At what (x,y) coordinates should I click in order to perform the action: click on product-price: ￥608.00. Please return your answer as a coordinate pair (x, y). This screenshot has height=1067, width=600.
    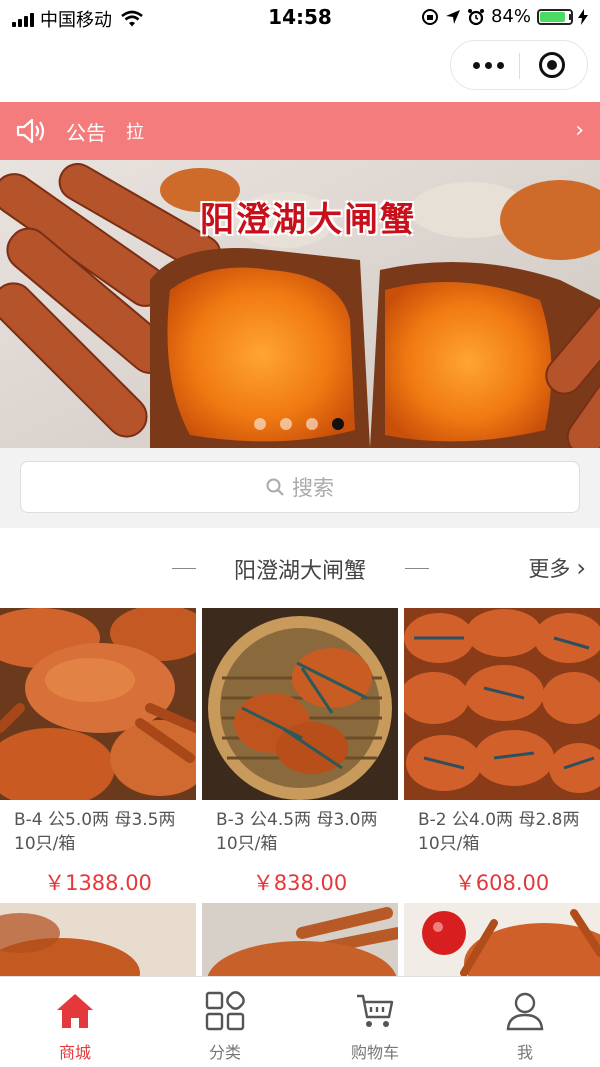
    Looking at the image, I should click on (502, 883).